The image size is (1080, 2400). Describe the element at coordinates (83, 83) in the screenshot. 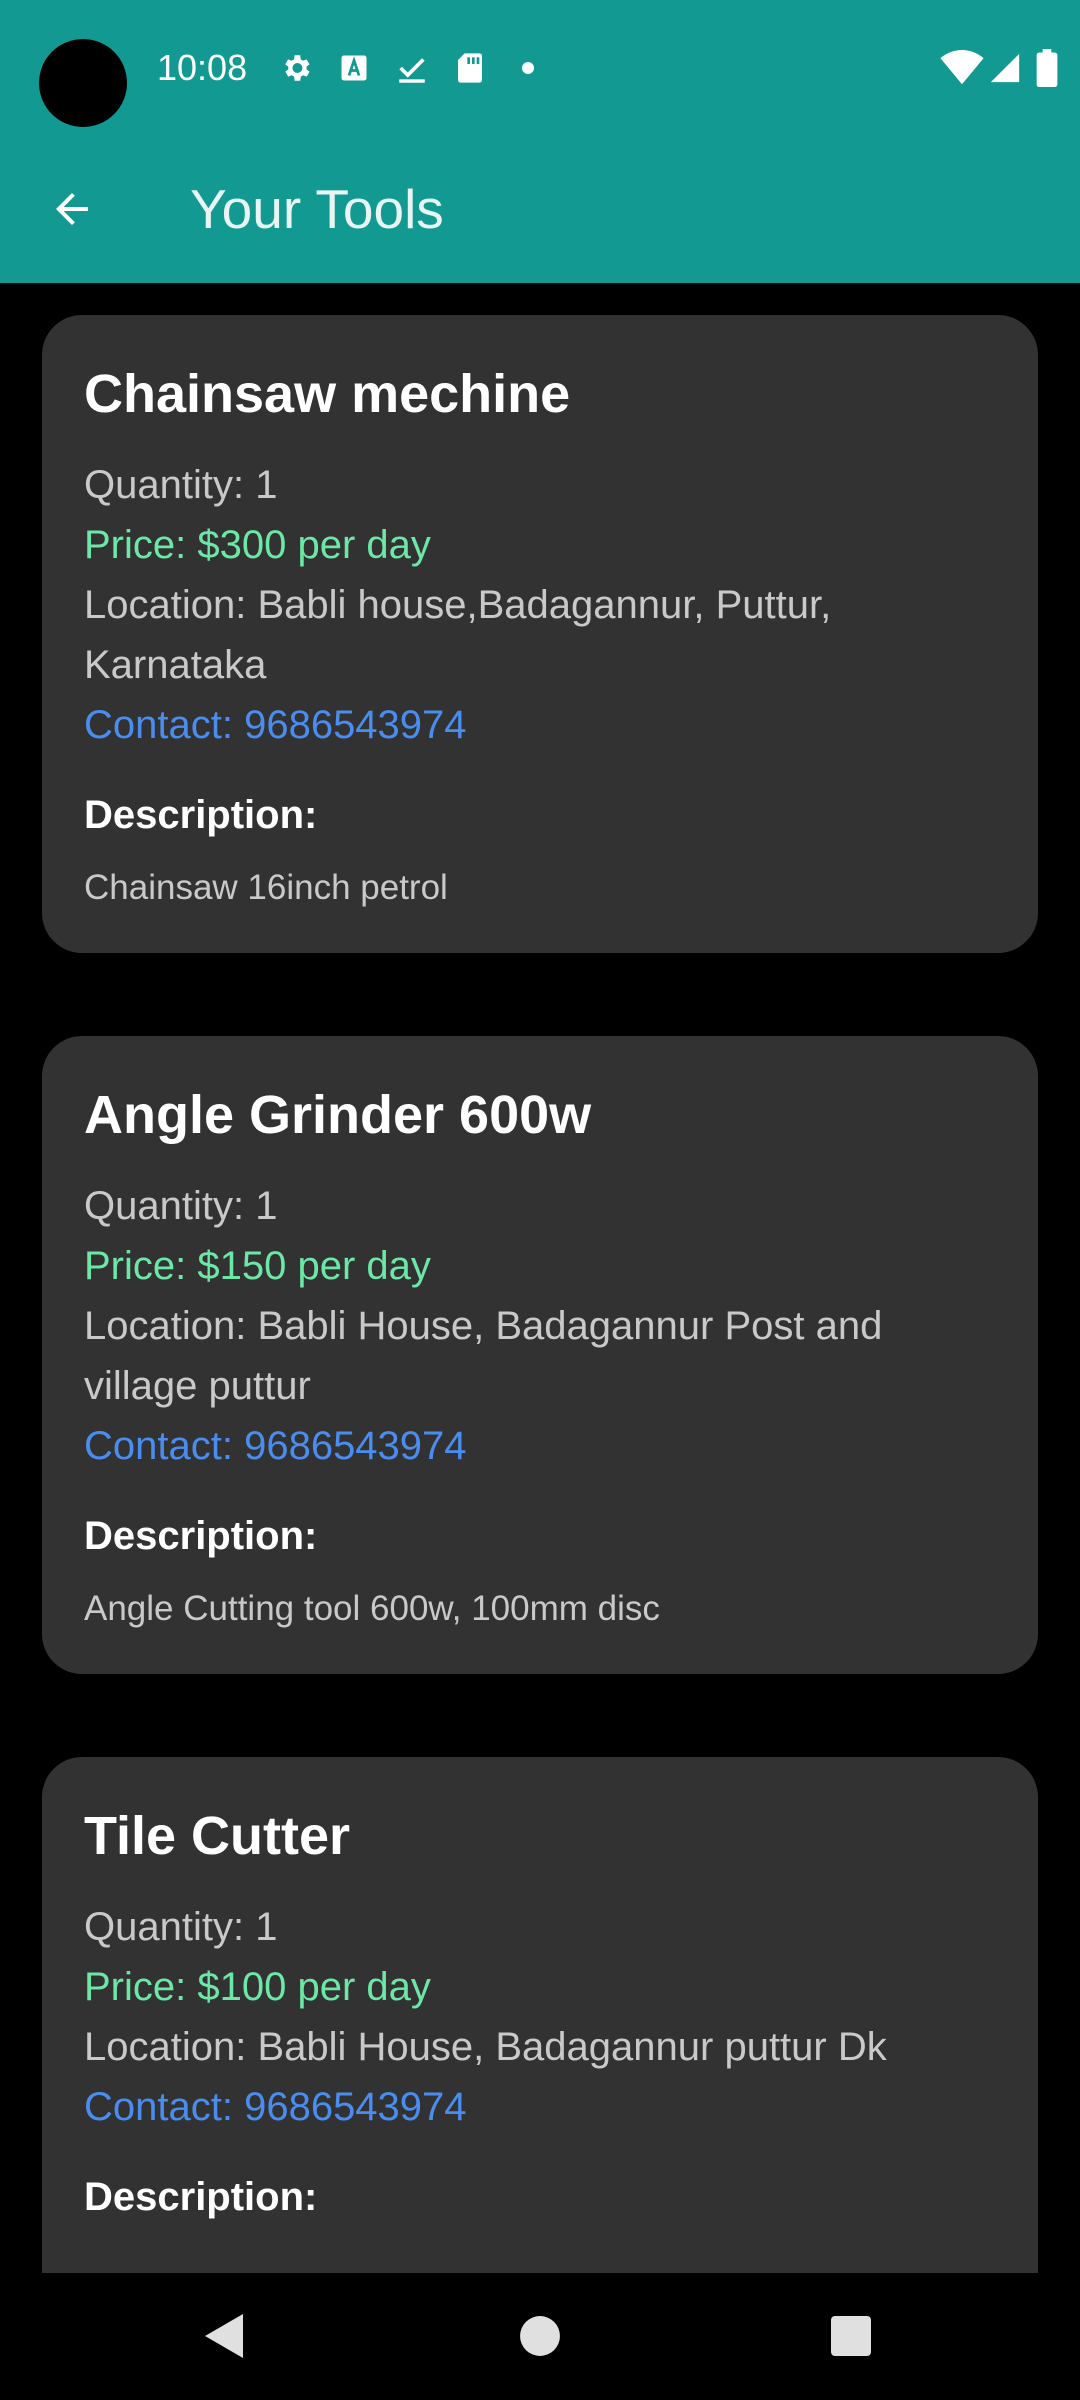

I see `camera-cutout` at that location.